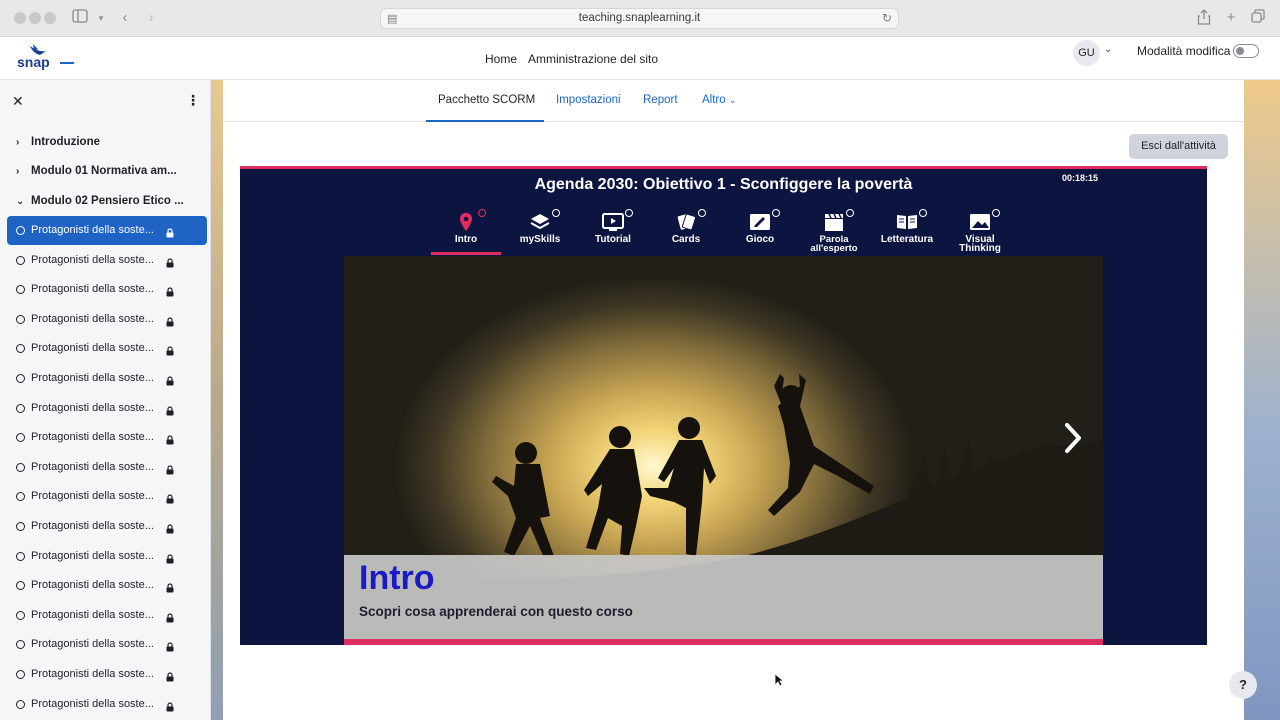 Image resolution: width=1280 pixels, height=720 pixels. What do you see at coordinates (193, 100) in the screenshot?
I see `more-options-icon: ⋮` at bounding box center [193, 100].